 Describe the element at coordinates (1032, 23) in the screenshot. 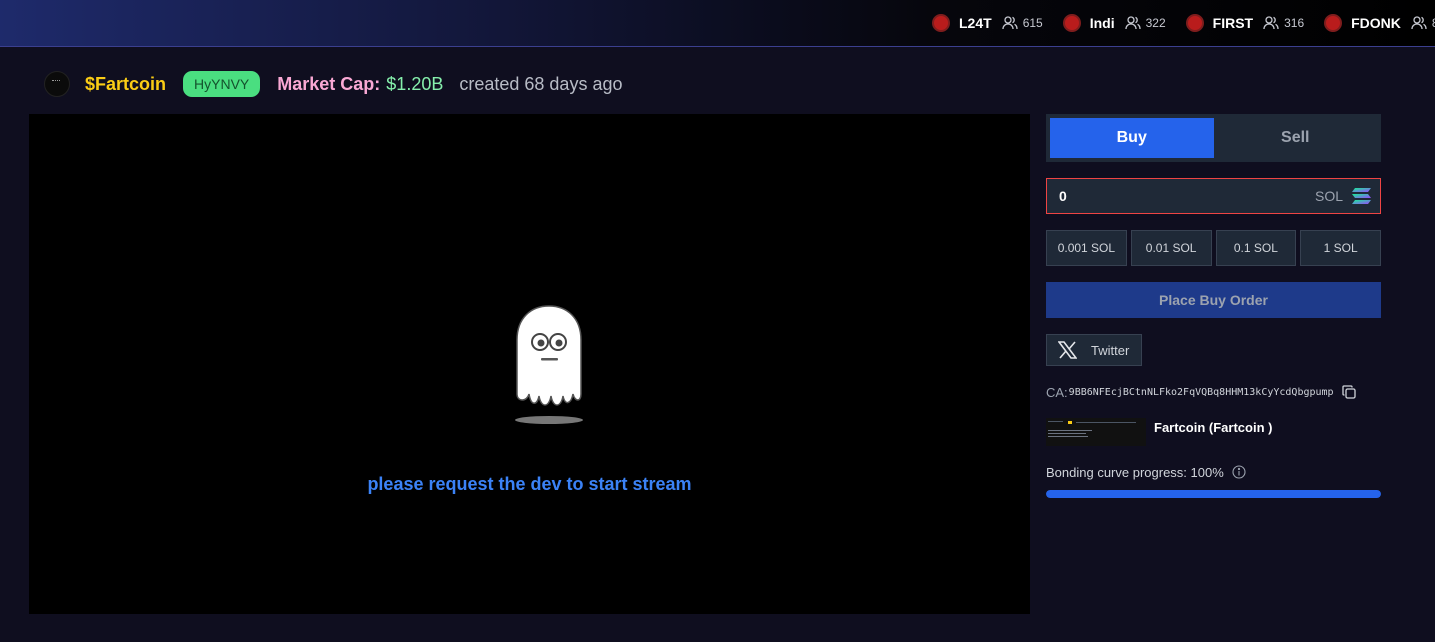

I see `viewer-count: 615` at that location.